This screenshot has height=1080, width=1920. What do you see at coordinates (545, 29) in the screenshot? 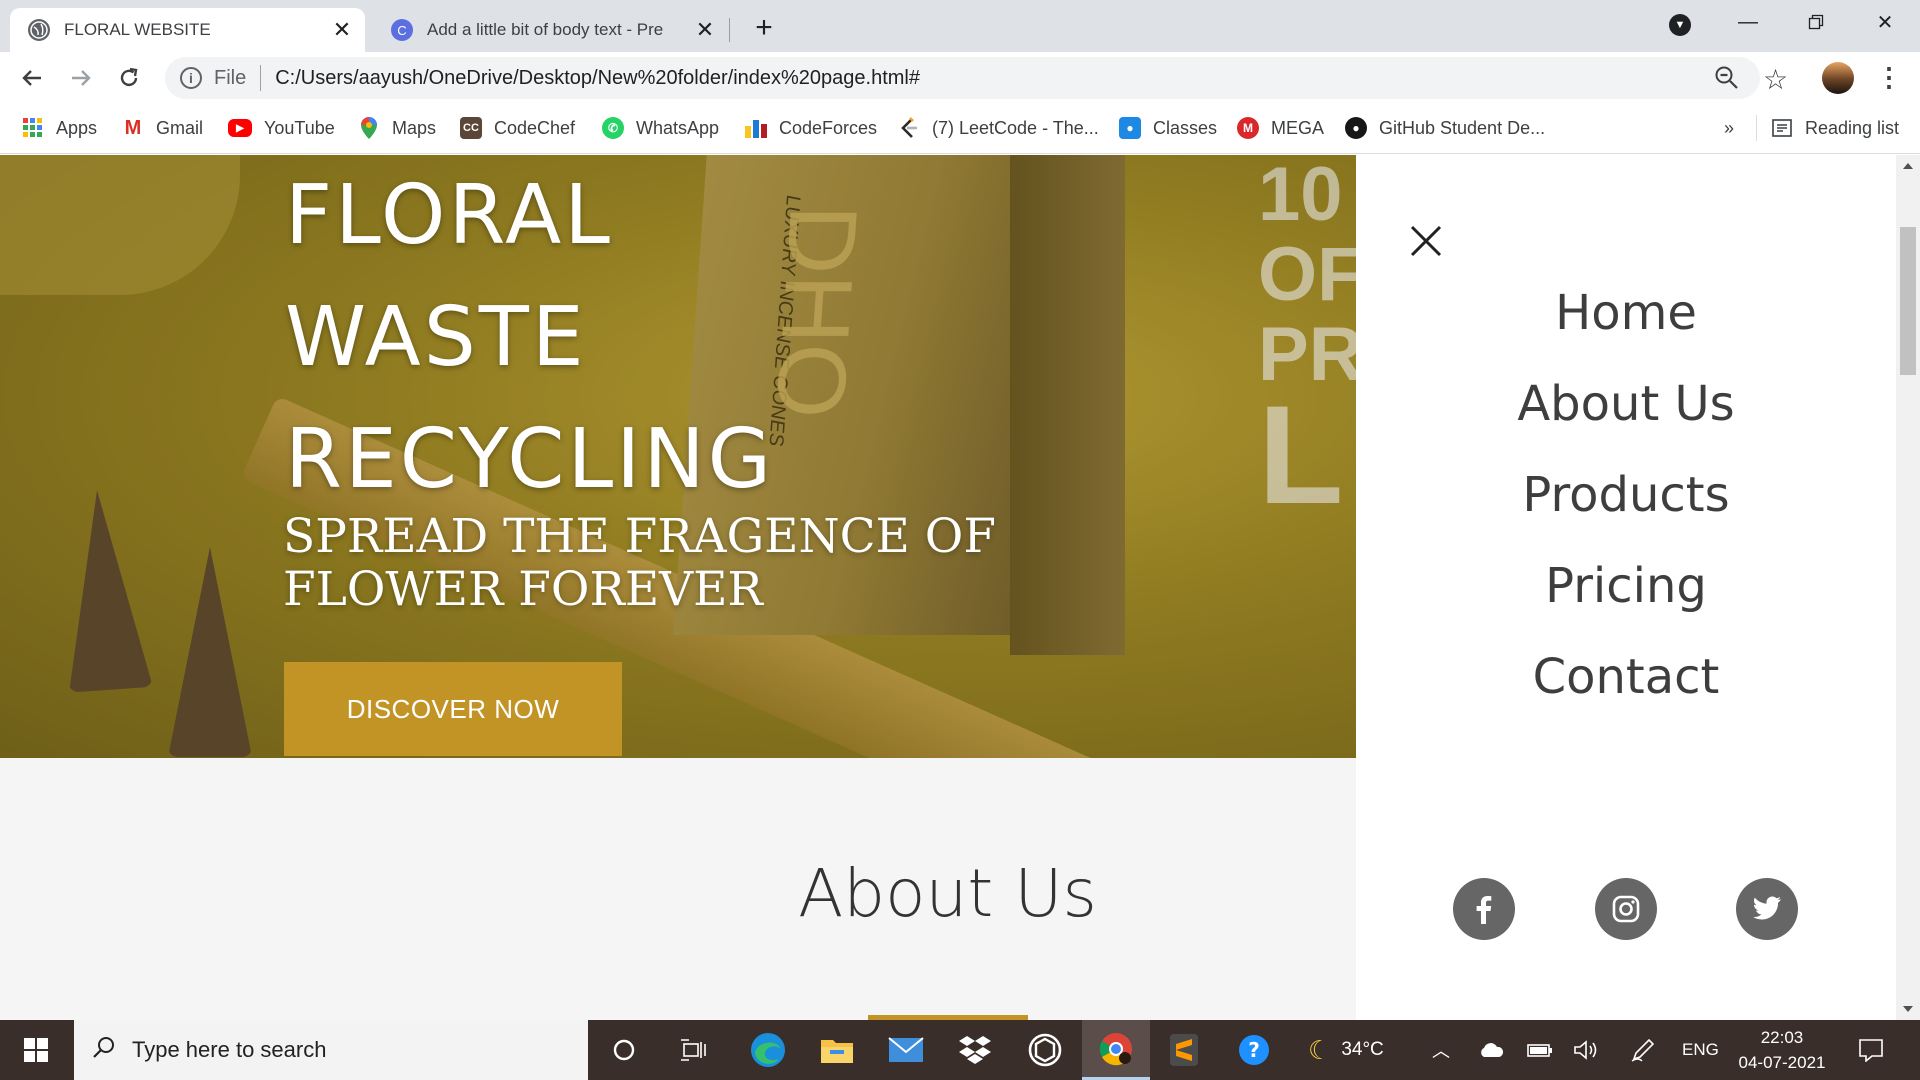
I see `tab-title: Add a little bit of body text - Pre` at bounding box center [545, 29].